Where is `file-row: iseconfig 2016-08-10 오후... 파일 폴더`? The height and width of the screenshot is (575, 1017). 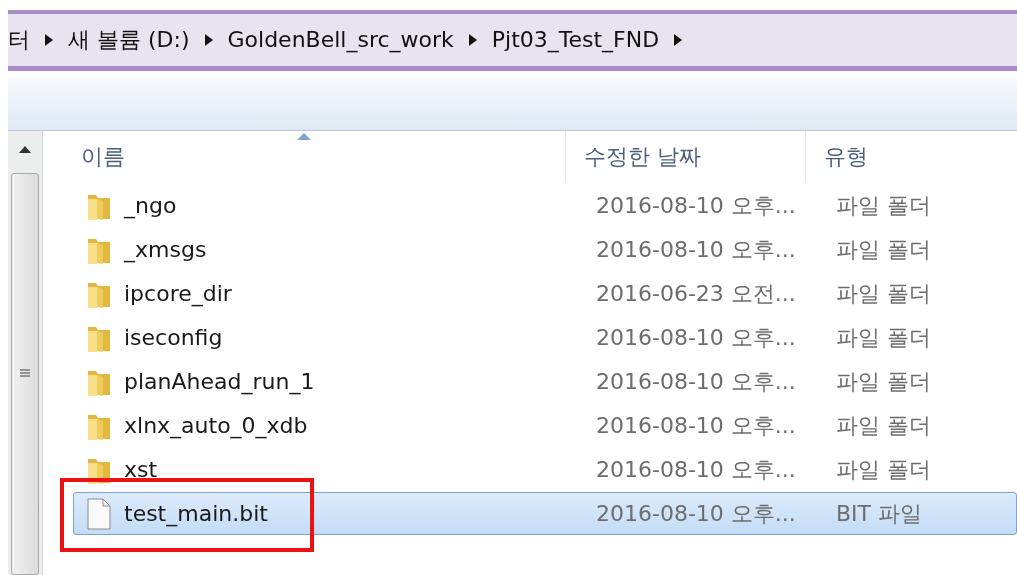 file-row: iseconfig 2016-08-10 오후... 파일 폴더 is located at coordinates (545, 337).